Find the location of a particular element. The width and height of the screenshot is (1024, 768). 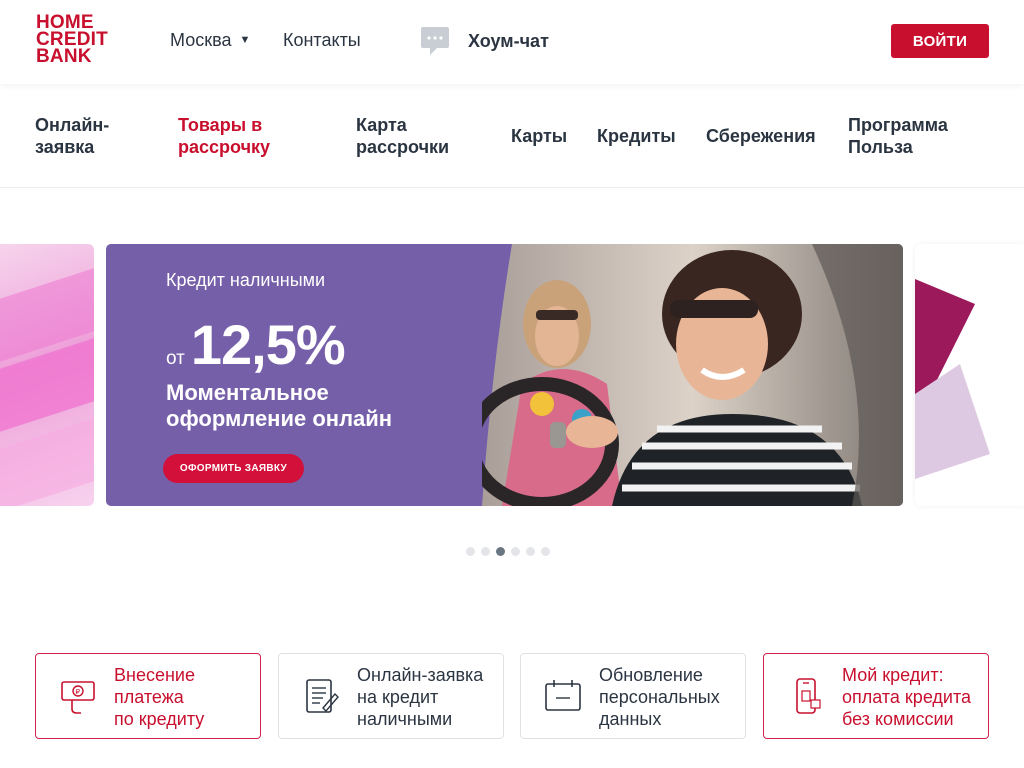

card-line: без комиссии is located at coordinates (898, 719).